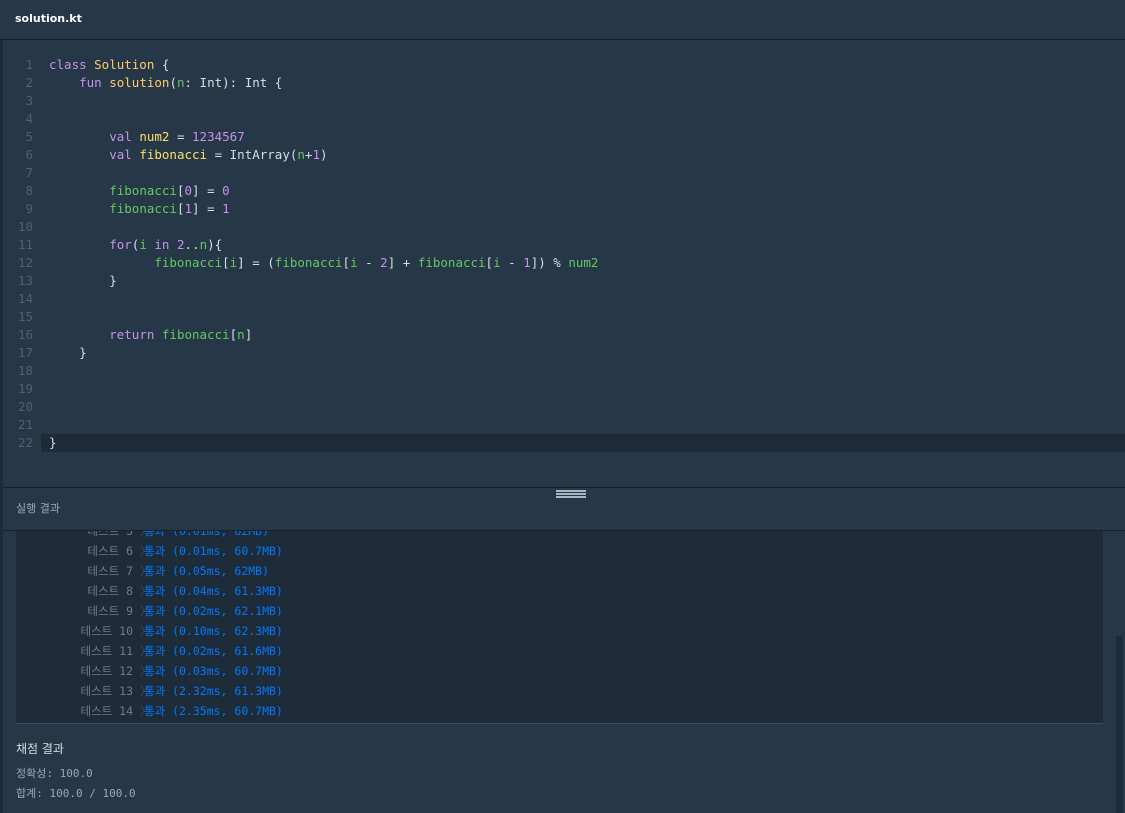 The height and width of the screenshot is (813, 1125). What do you see at coordinates (25, 280) in the screenshot?
I see `line-number: 13` at bounding box center [25, 280].